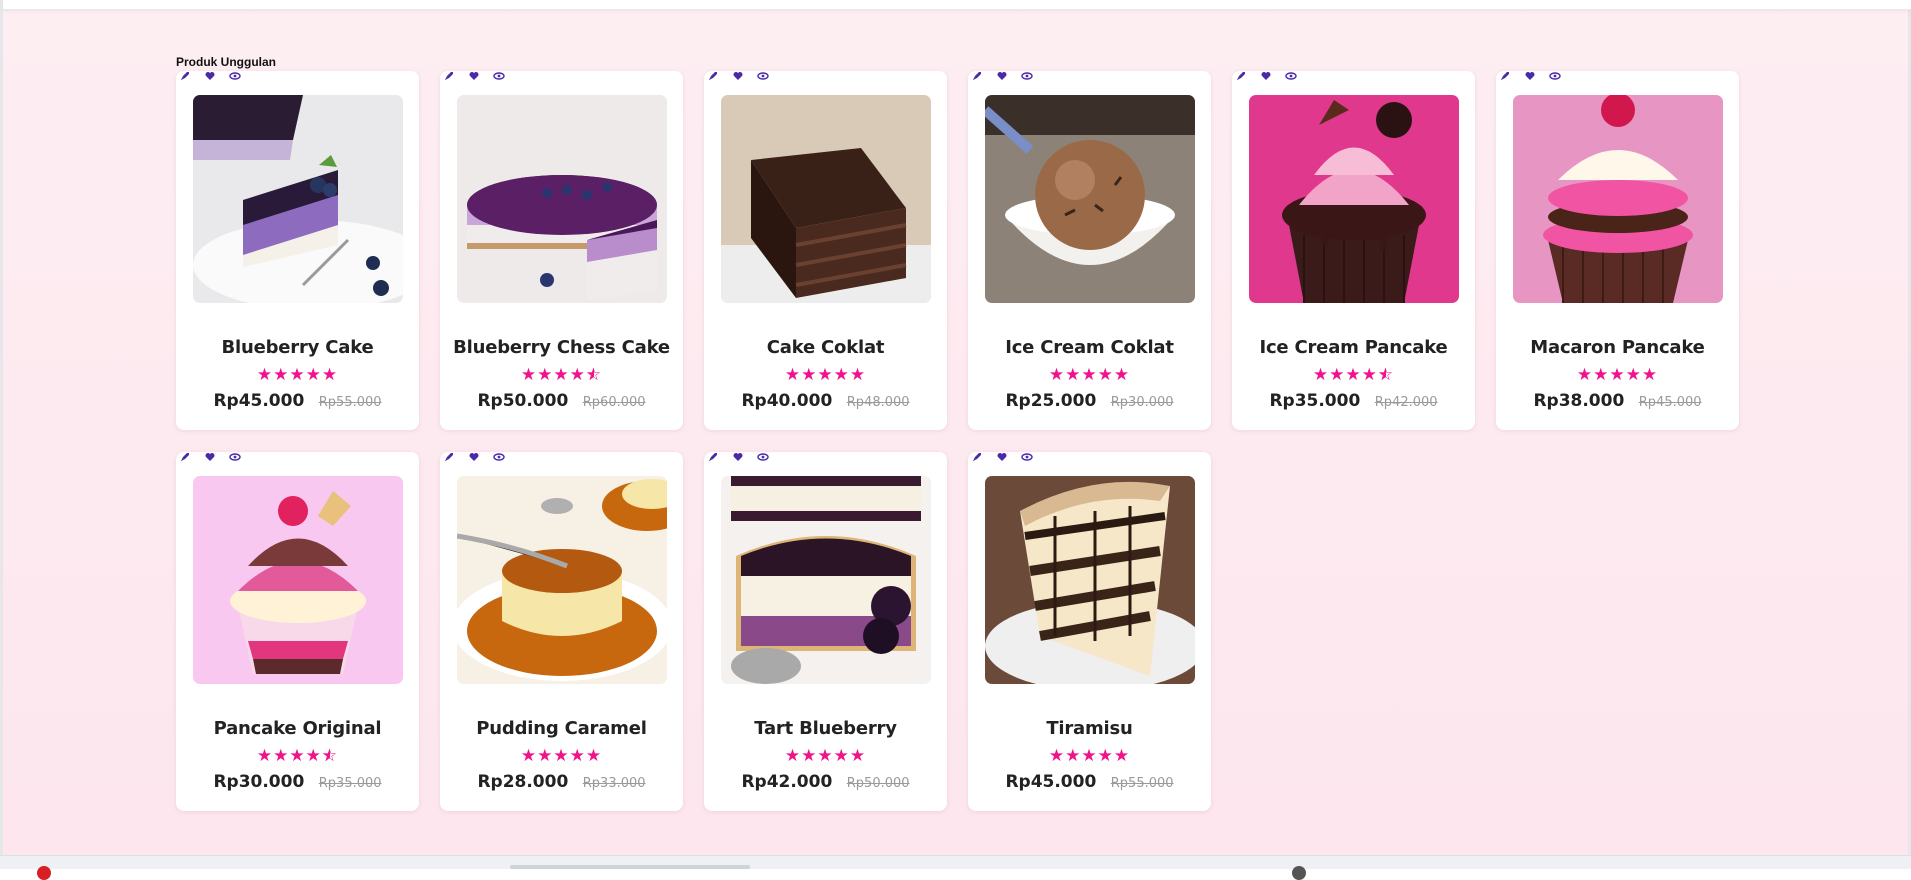 The height and width of the screenshot is (880, 1911). I want to click on product-card: Pudding Caramel ★★★★★ Rp28.000 Rp33.000, so click(561, 631).